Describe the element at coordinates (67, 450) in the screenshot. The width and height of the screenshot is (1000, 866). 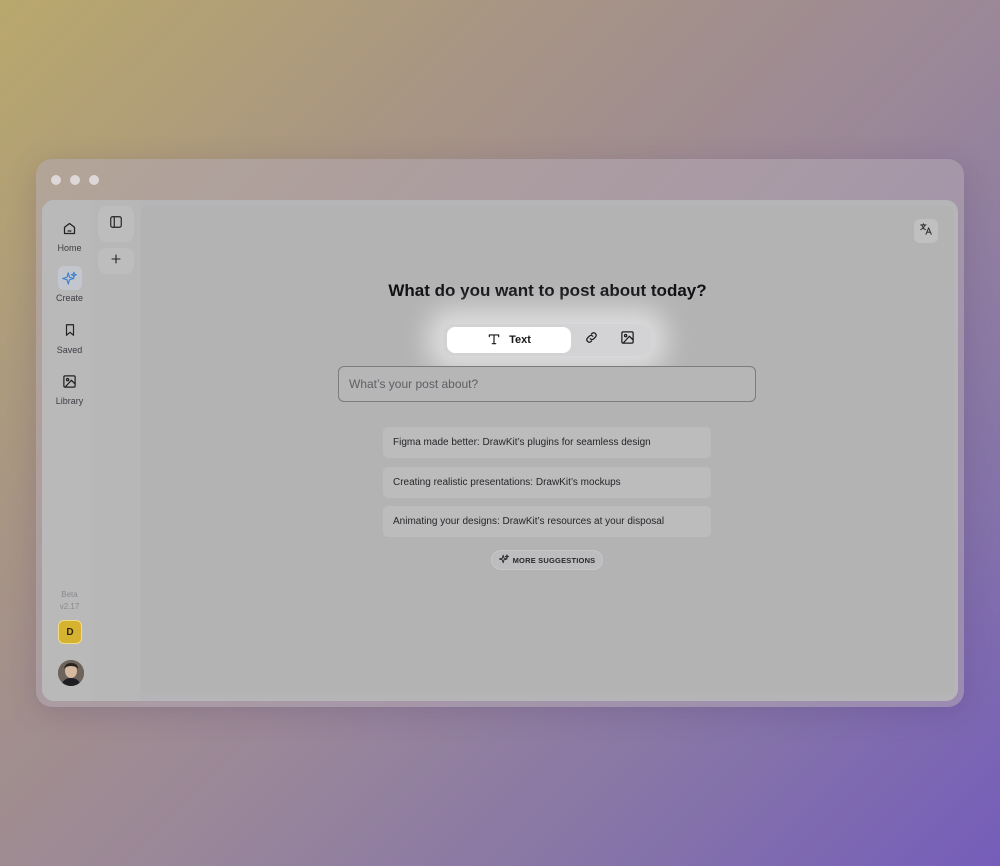
I see `sidebar: Home Create Saved Library Beta v2.17 D` at that location.